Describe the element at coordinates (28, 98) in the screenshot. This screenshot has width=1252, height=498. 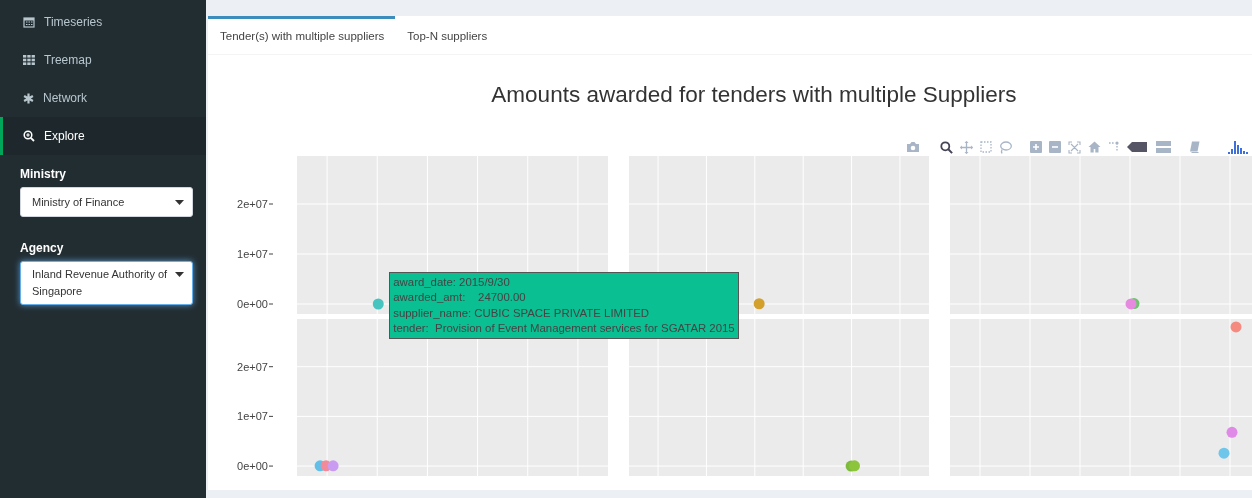
I see `asterisk-icon` at that location.